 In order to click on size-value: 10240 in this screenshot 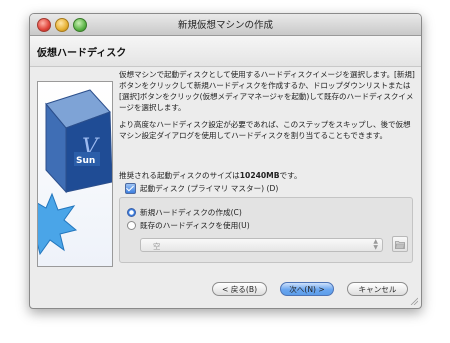, I will do `click(253, 175)`.